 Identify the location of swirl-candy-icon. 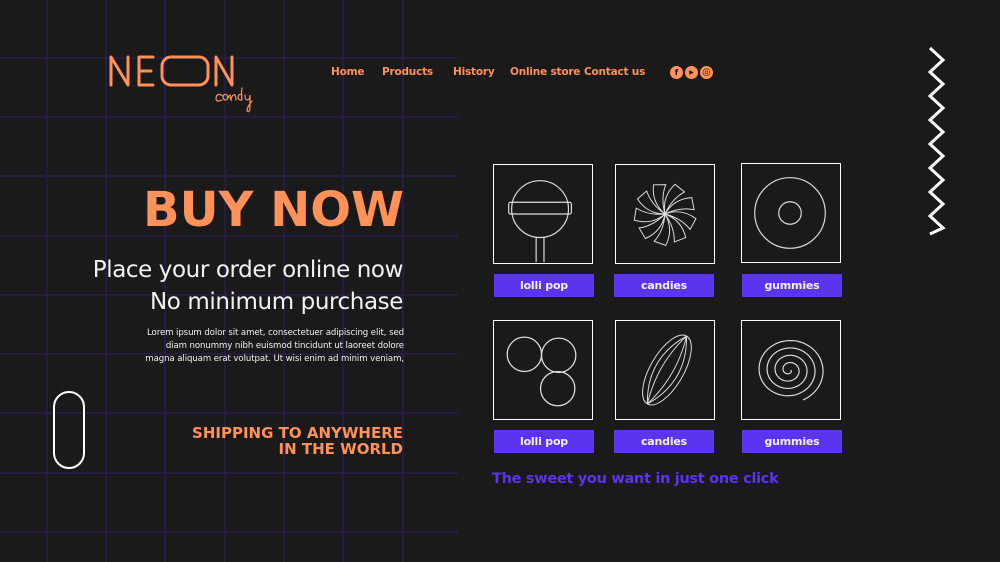
(665, 214).